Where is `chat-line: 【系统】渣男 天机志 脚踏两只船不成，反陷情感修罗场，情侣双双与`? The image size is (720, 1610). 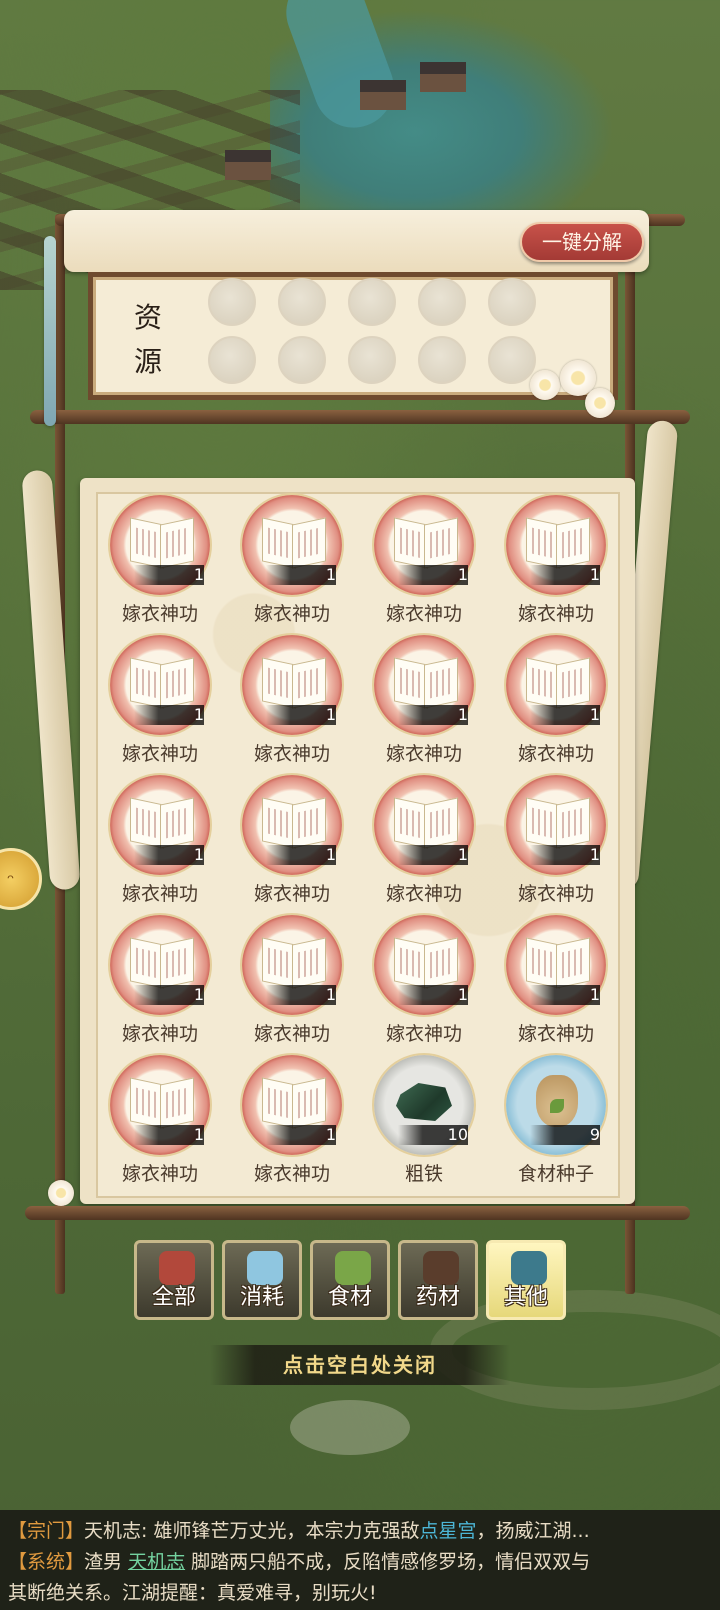
chat-line: 【系统】渣男 天机志 脚踏两只船不成，反陷情感修罗场，情侣双双与 is located at coordinates (360, 1562).